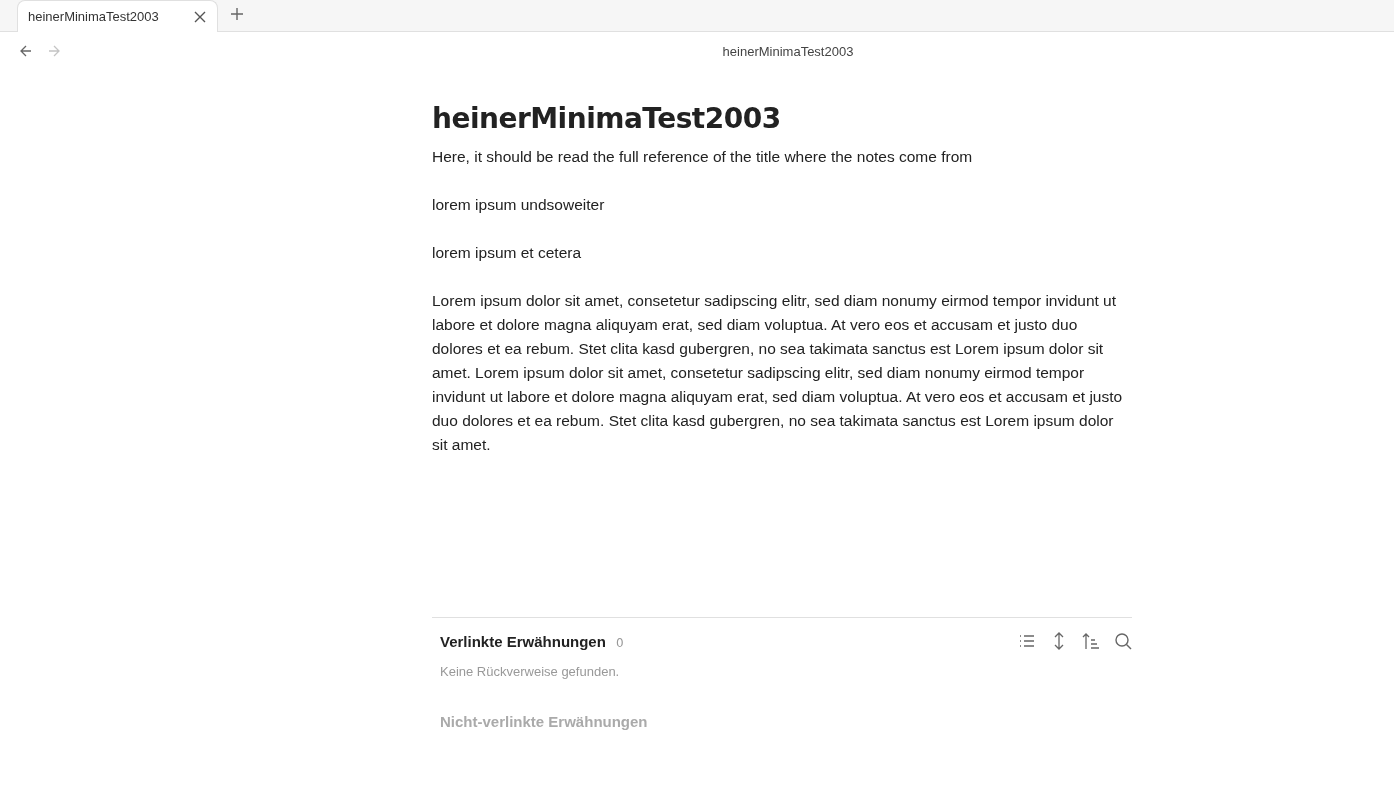  Describe the element at coordinates (619, 642) in the screenshot. I see `mention-count: 0` at that location.